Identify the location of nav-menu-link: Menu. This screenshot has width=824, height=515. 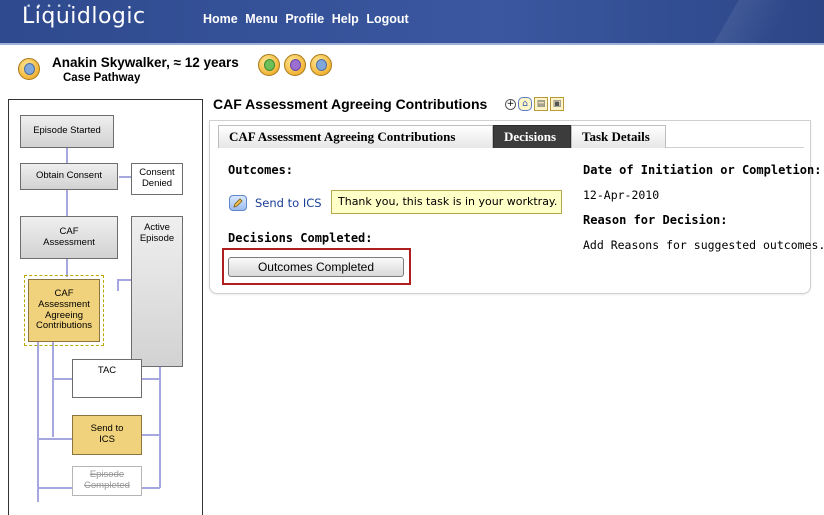
(261, 19).